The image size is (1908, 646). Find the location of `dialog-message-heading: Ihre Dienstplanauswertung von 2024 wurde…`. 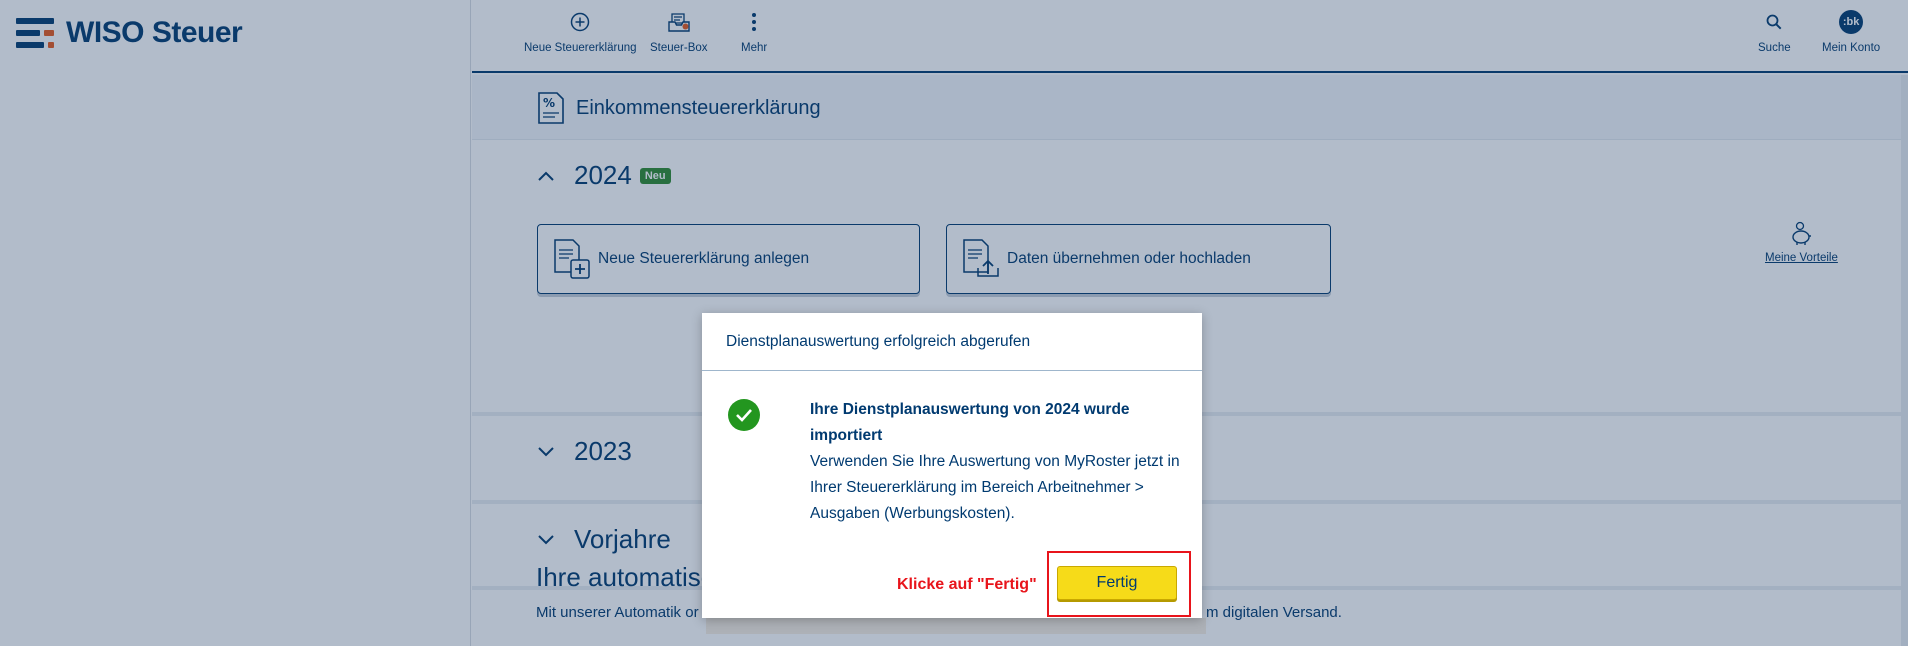

dialog-message-heading: Ihre Dienstplanauswertung von 2024 wurde… is located at coordinates (970, 422).